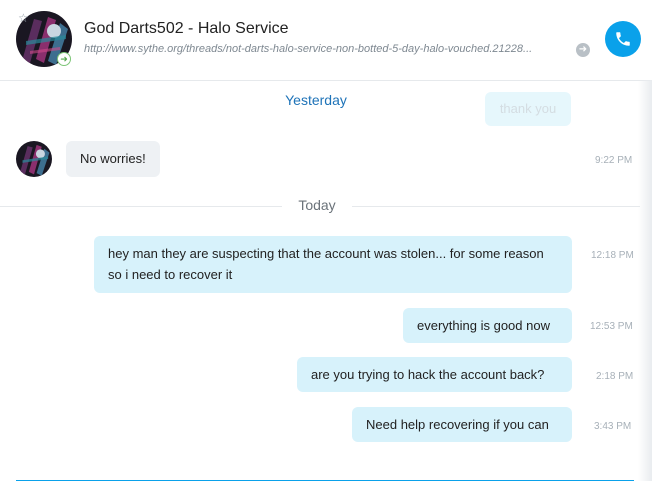 The width and height of the screenshot is (652, 481). I want to click on outgoing-message: everything is good now, so click(487, 325).